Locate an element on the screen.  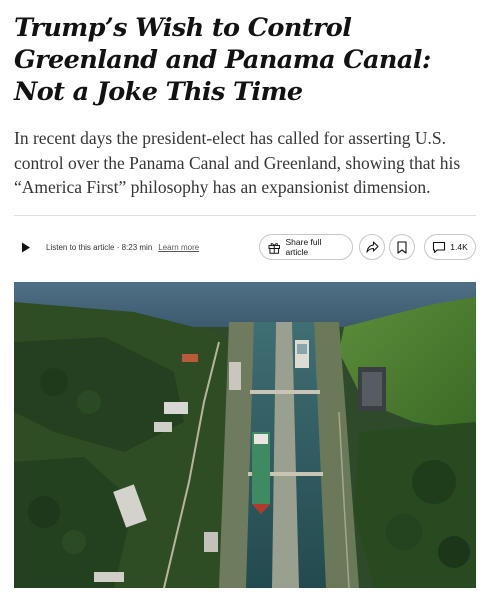
share-arrow-icon is located at coordinates (372, 247).